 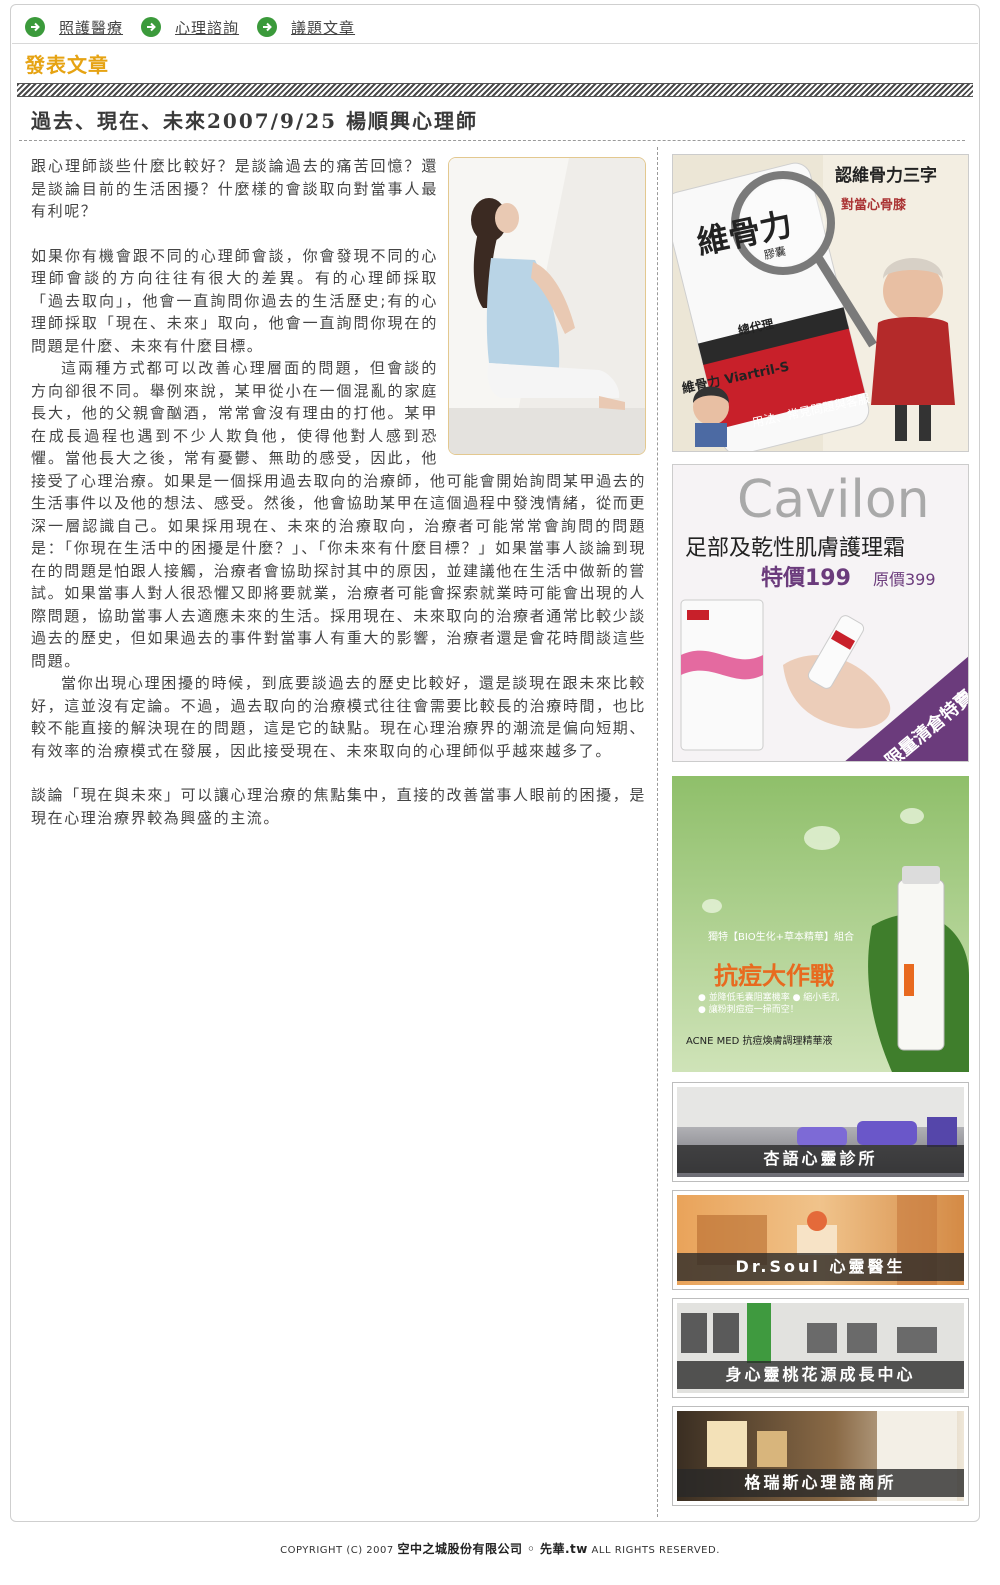 What do you see at coordinates (874, 205) in the screenshot?
I see `ad1-side-sub: 對當心骨膝` at bounding box center [874, 205].